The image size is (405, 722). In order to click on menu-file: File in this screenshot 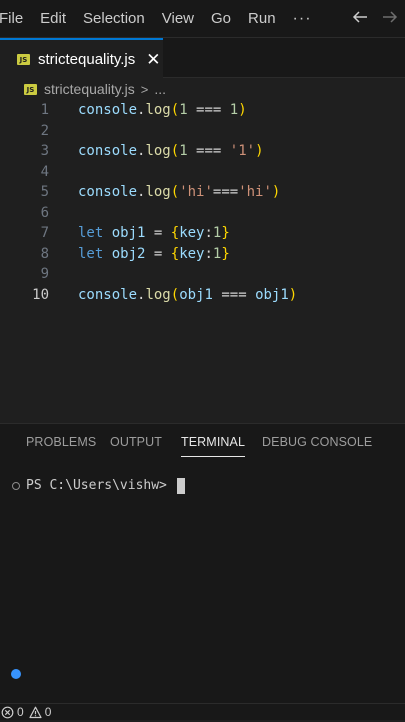, I will do `click(11, 18)`.